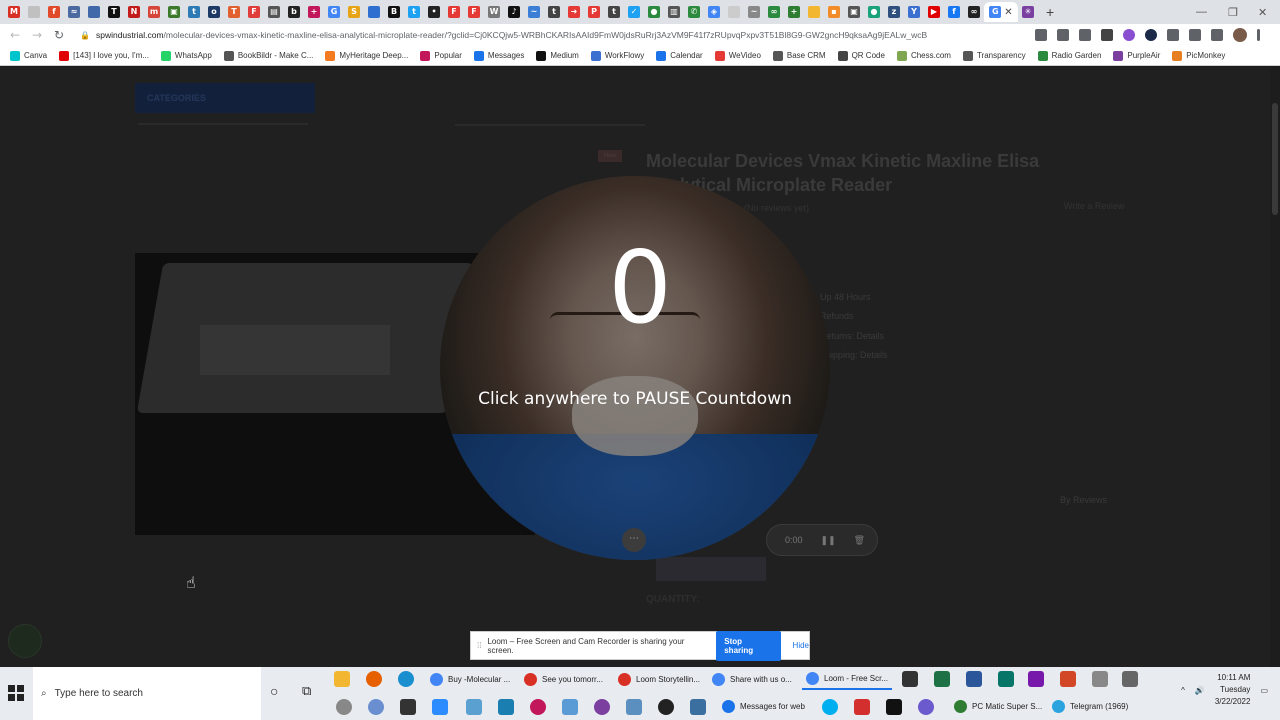  Describe the element at coordinates (474, 12) in the screenshot. I see `flipc-tab: F` at that location.